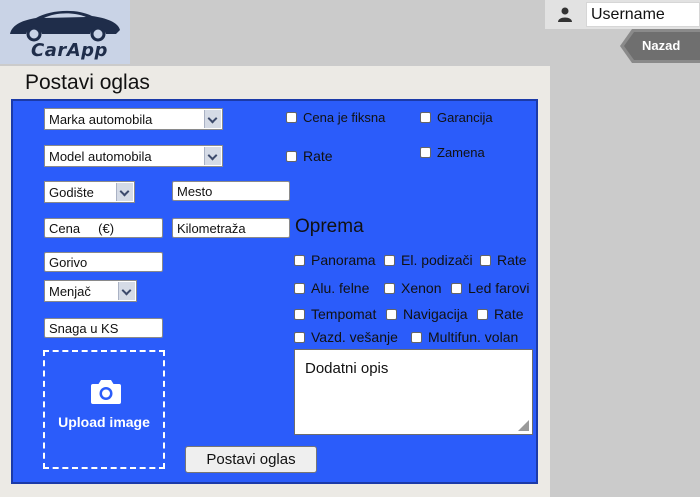 The image size is (700, 497). What do you see at coordinates (465, 117) in the screenshot?
I see `checkbox-label: Garancija` at bounding box center [465, 117].